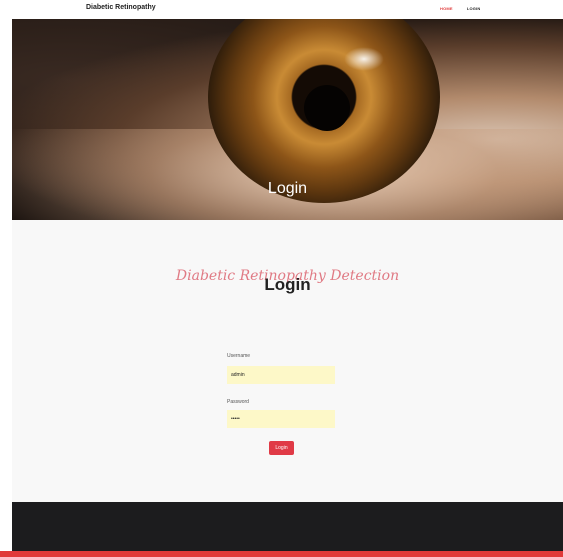 Image resolution: width=563 pixels, height=557 pixels. Describe the element at coordinates (281, 448) in the screenshot. I see `login-button: Login` at that location.